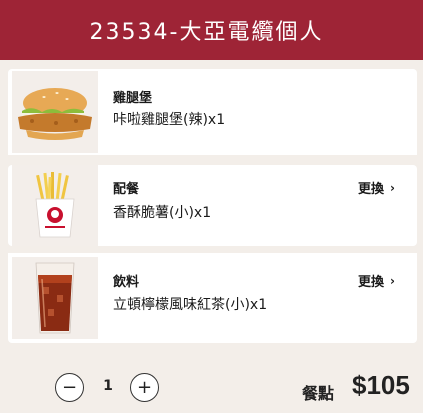  I want to click on item-category: 飲料, so click(126, 282).